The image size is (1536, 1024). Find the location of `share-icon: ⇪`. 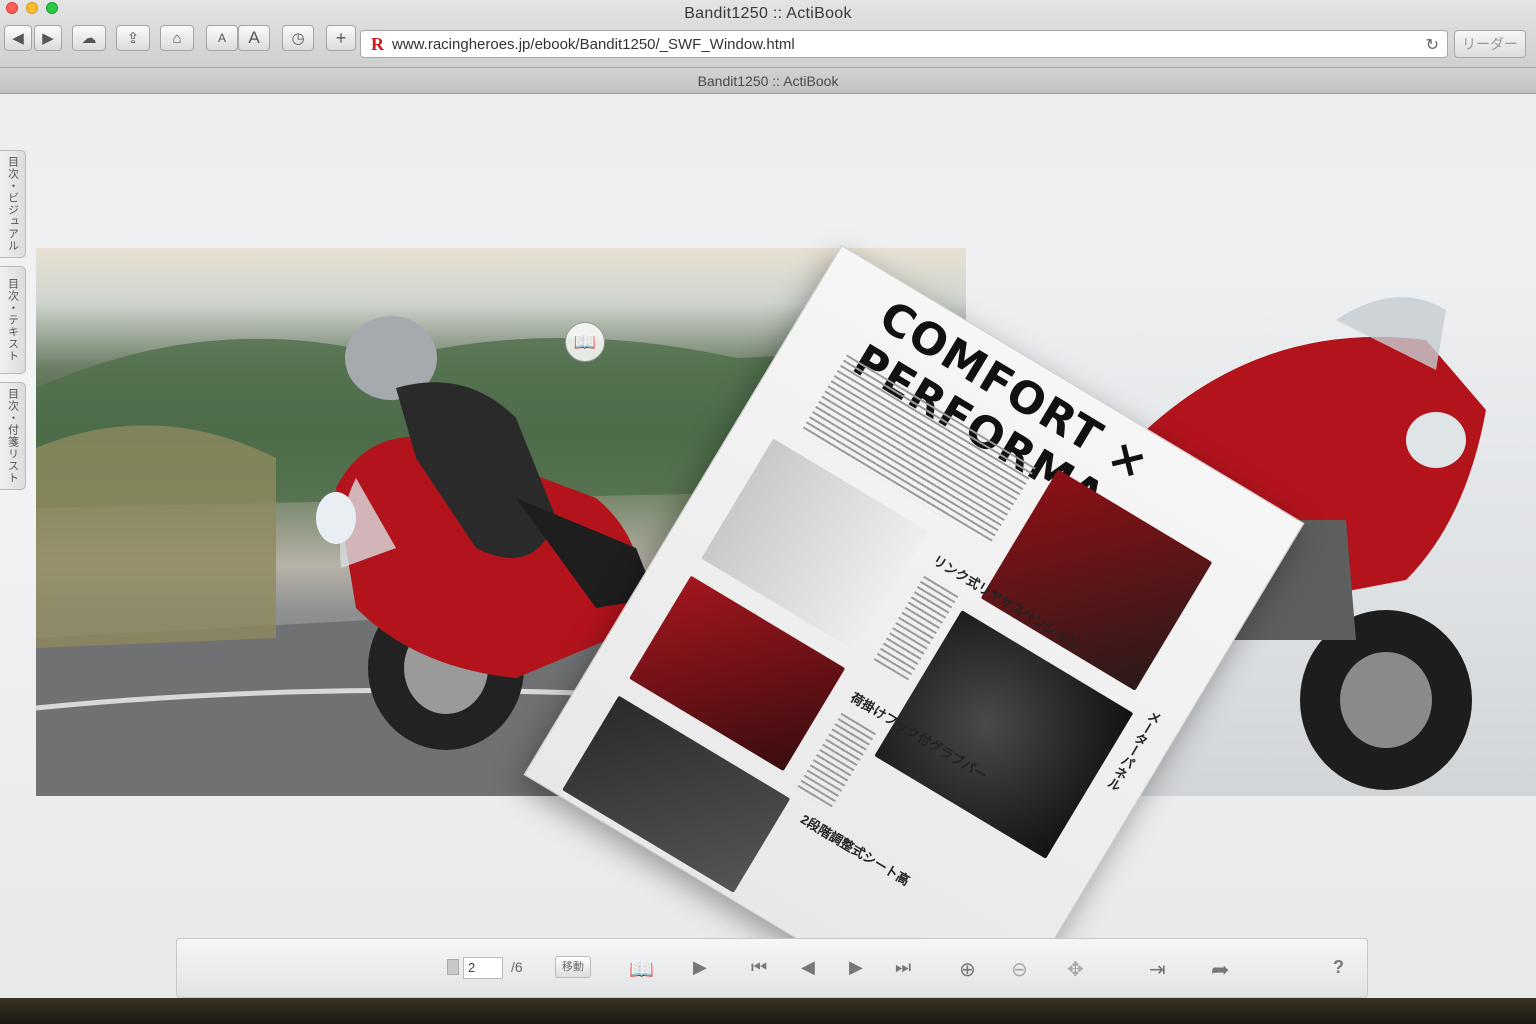

share-icon: ⇪ is located at coordinates (133, 38).